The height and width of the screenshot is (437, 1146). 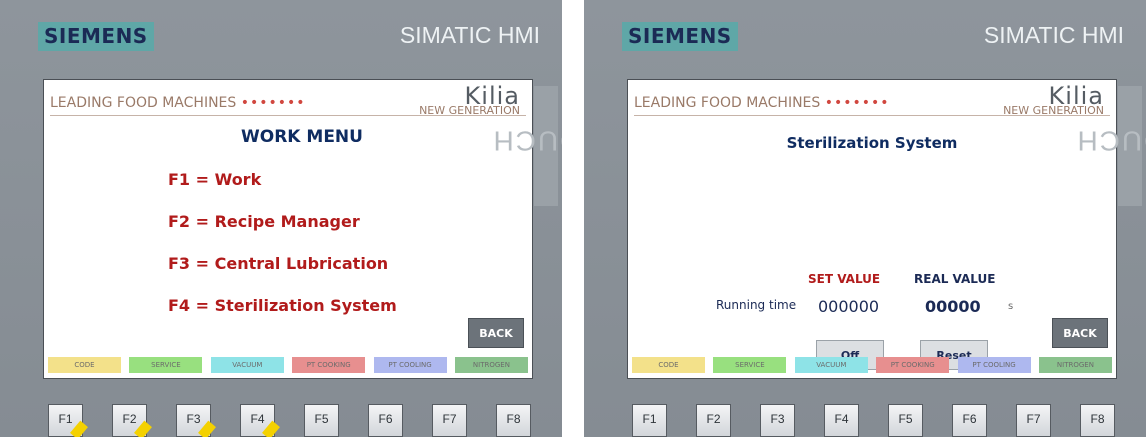 What do you see at coordinates (1011, 306) in the screenshot?
I see `unit-label: s` at bounding box center [1011, 306].